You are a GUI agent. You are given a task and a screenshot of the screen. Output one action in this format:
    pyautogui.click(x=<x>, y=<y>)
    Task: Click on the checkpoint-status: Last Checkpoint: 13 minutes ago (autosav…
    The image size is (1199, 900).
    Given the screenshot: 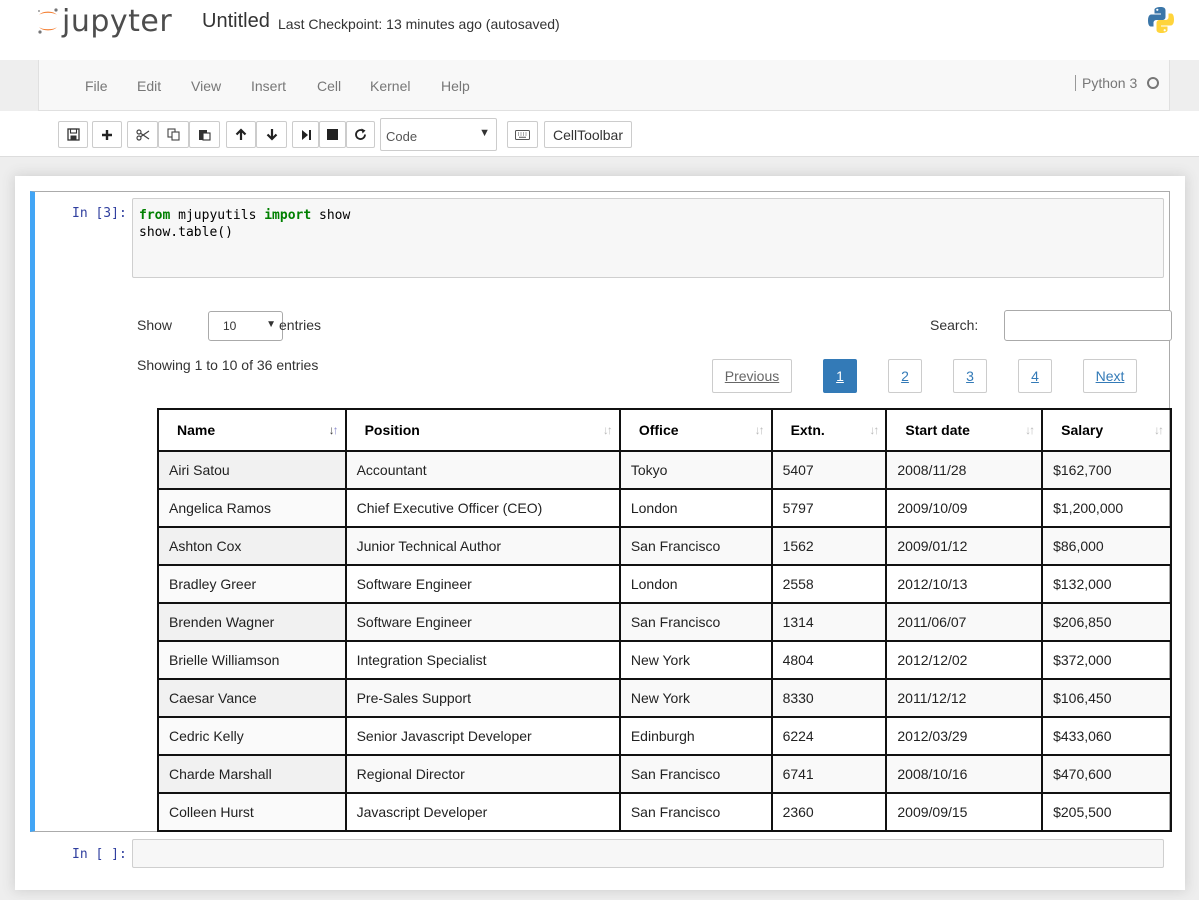 What is the action you would take?
    pyautogui.click(x=419, y=24)
    